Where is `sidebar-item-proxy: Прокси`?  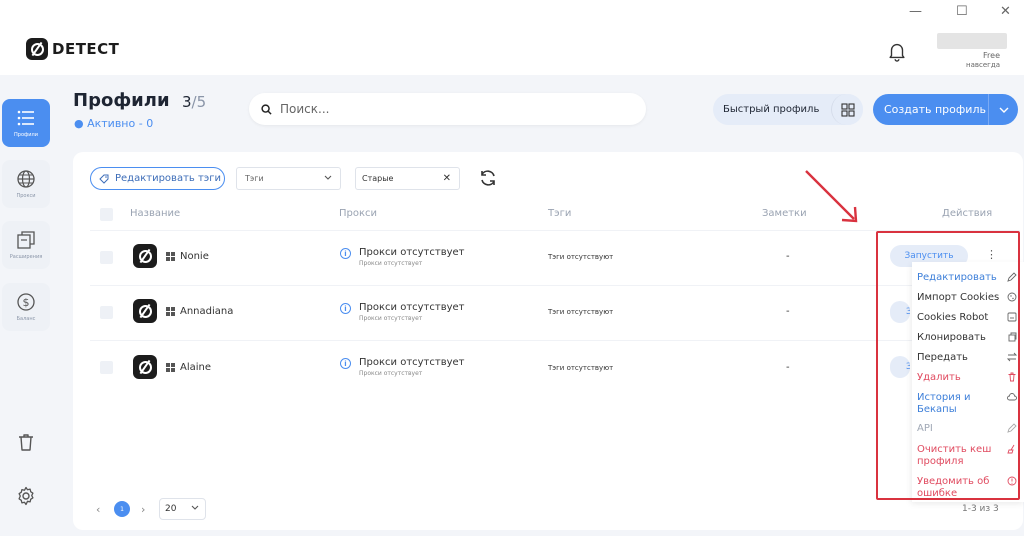 sidebar-item-proxy: Прокси is located at coordinates (26, 184).